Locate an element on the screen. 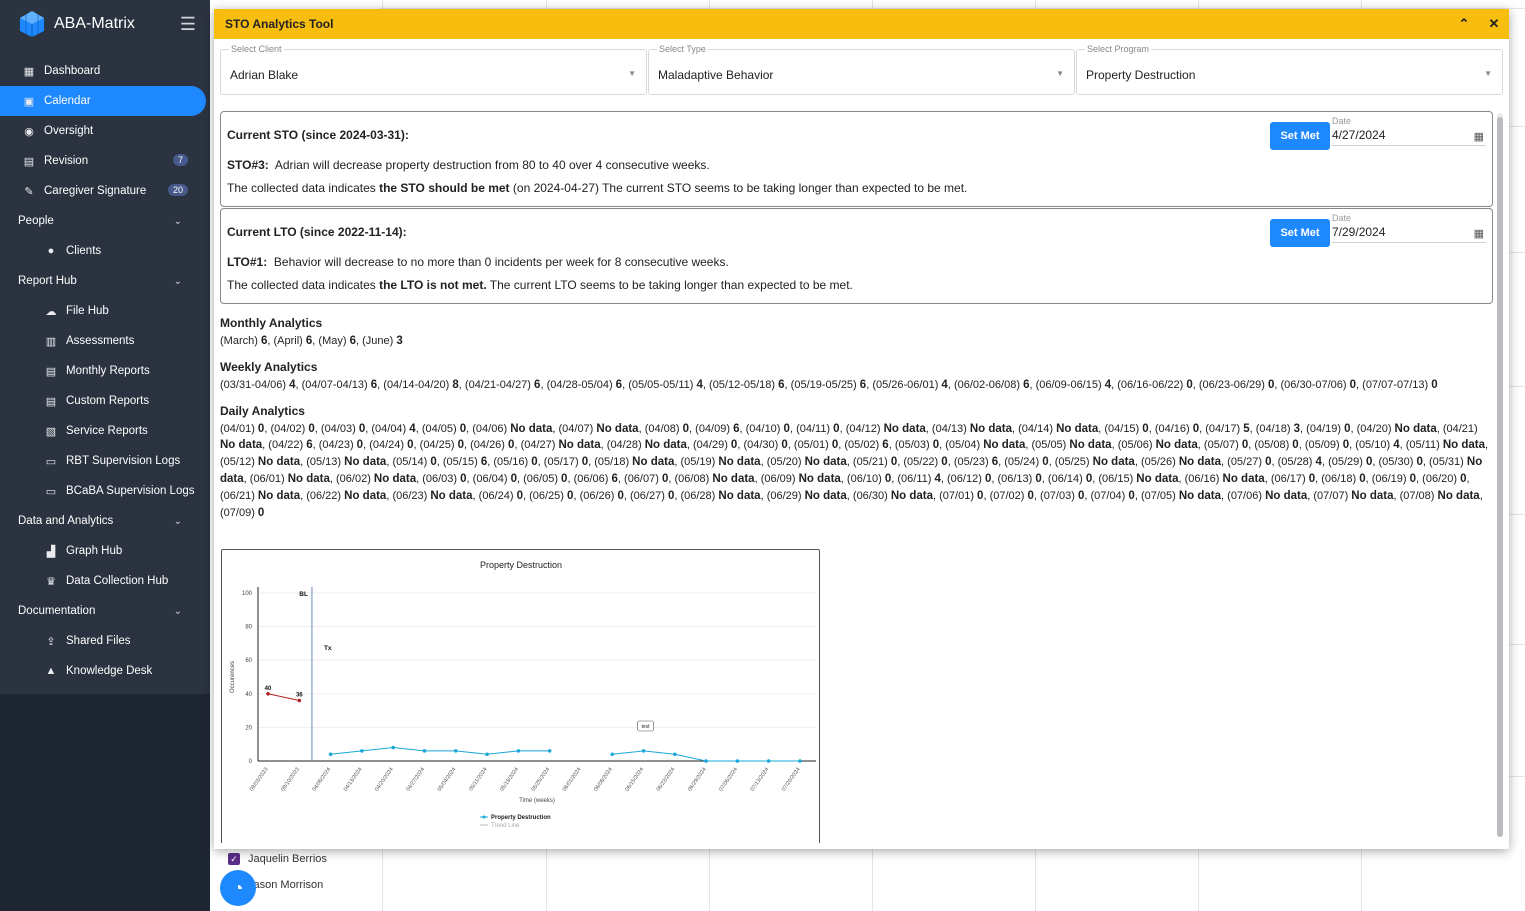  daily-period: (07/09) is located at coordinates (237, 512).